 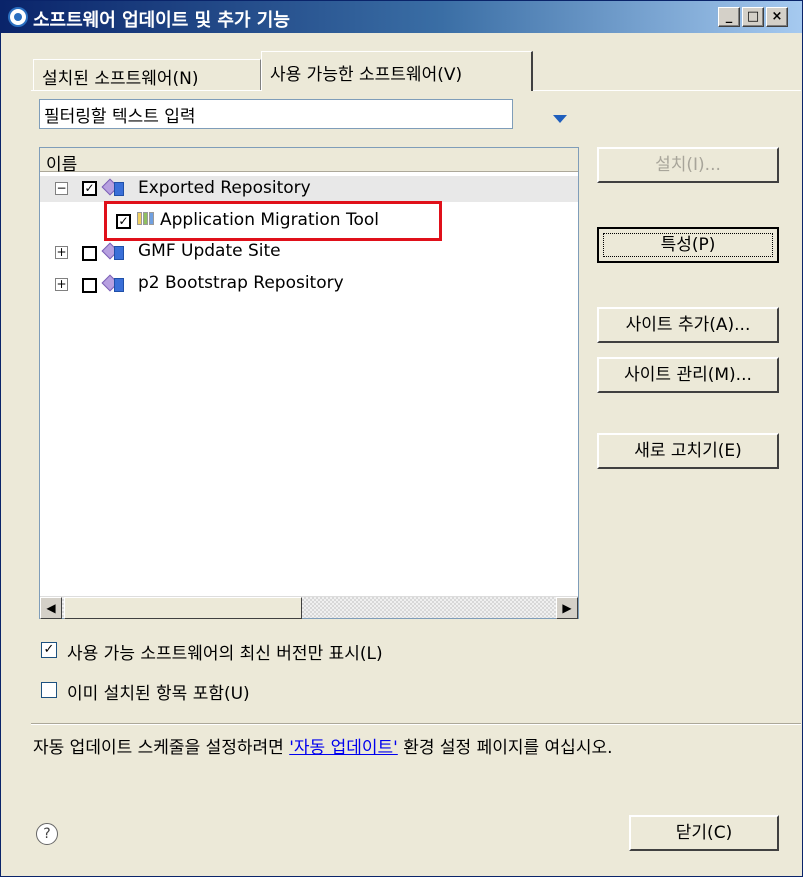 I want to click on include-installed-label: 이미 설치된 항목 포함(U), so click(x=158, y=691).